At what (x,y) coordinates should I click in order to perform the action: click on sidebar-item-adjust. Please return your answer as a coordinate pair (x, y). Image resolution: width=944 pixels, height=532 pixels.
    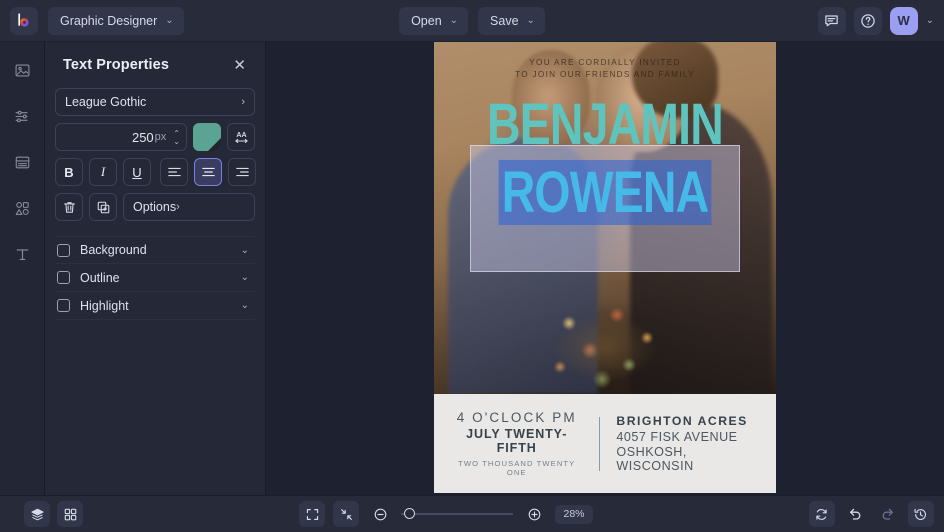
    Looking at the image, I should click on (22, 116).